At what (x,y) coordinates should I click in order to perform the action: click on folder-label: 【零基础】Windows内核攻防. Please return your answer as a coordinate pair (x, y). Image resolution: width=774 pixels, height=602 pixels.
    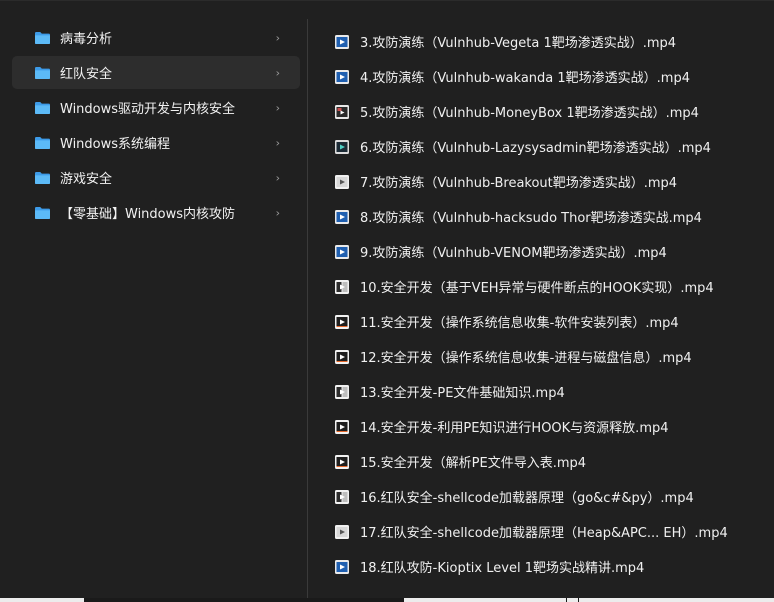
    Looking at the image, I should click on (148, 214).